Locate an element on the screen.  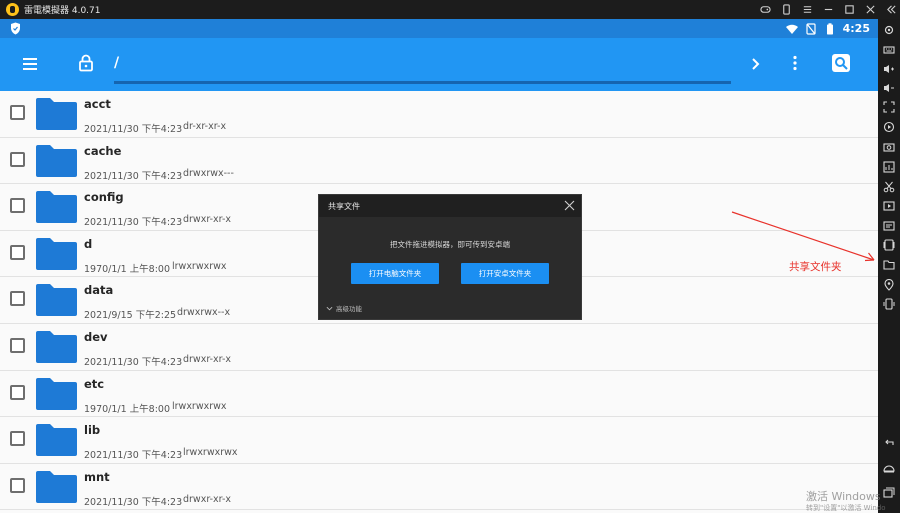
file-name: cache is located at coordinates (103, 150).